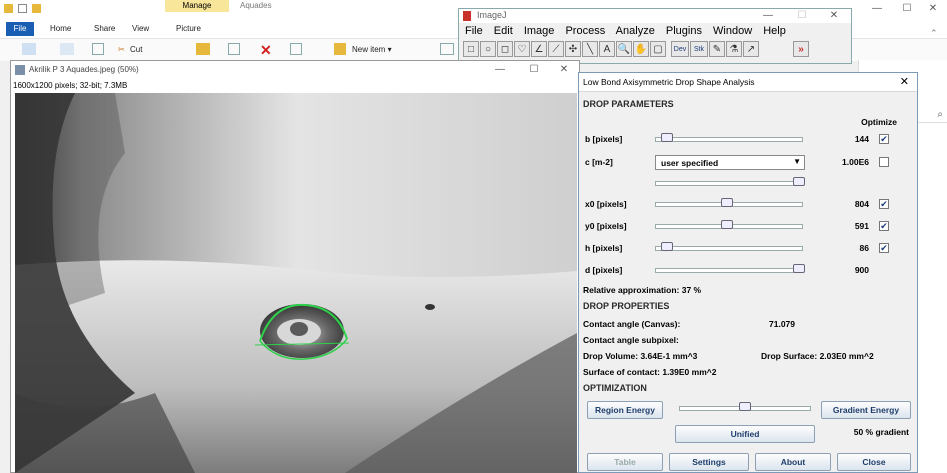 Image resolution: width=947 pixels, height=473 pixels. Describe the element at coordinates (884, 162) in the screenshot. I see `c-optimize-checkbox` at that location.